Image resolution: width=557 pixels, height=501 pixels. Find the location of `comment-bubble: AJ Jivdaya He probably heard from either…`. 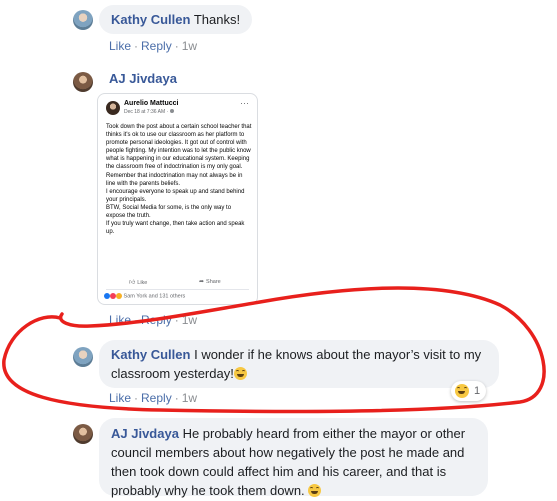

comment-bubble: AJ Jivdaya He probably heard from either… is located at coordinates (293, 458).